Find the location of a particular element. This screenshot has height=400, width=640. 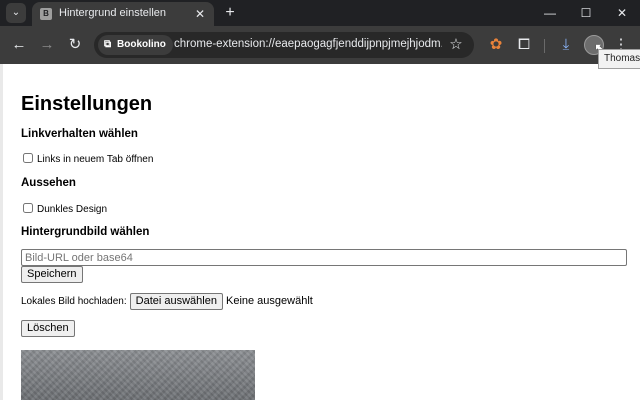

puzzle-icon: ⧠ is located at coordinates (523, 44).